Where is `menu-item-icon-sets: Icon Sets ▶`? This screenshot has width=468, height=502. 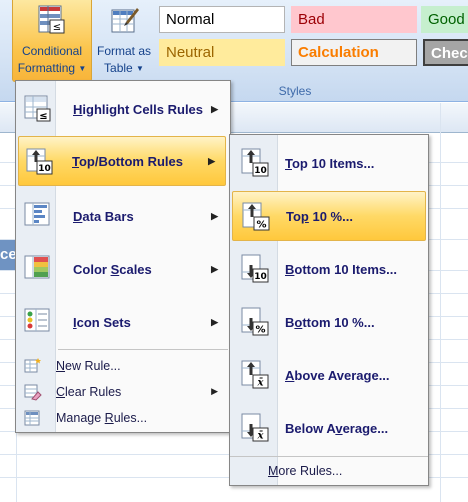
menu-item-icon-sets: Icon Sets ▶ is located at coordinates (123, 322).